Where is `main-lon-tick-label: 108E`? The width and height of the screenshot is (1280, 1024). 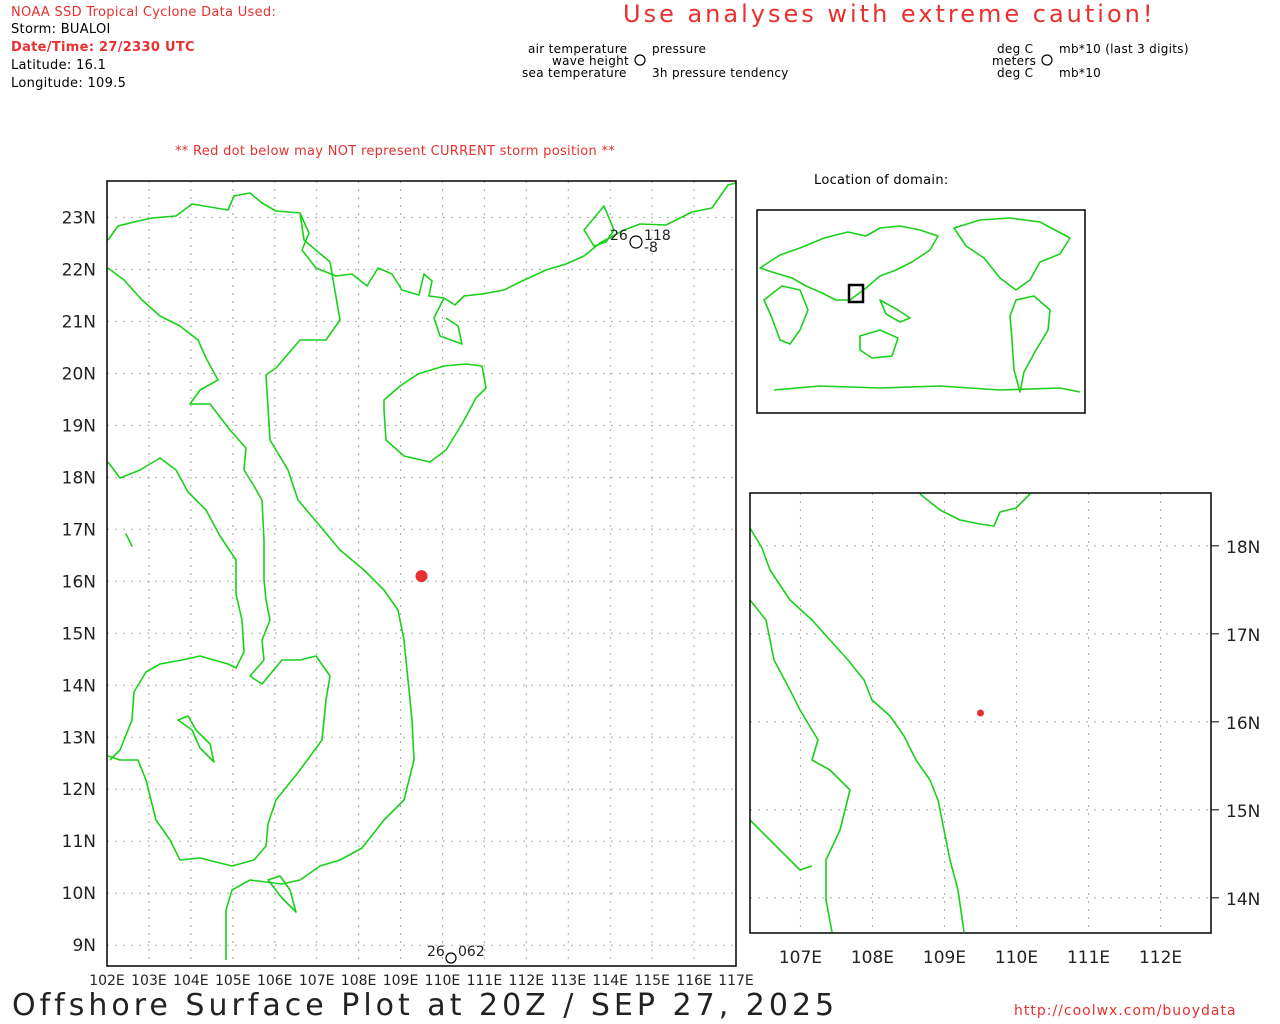
main-lon-tick-label: 108E is located at coordinates (359, 981).